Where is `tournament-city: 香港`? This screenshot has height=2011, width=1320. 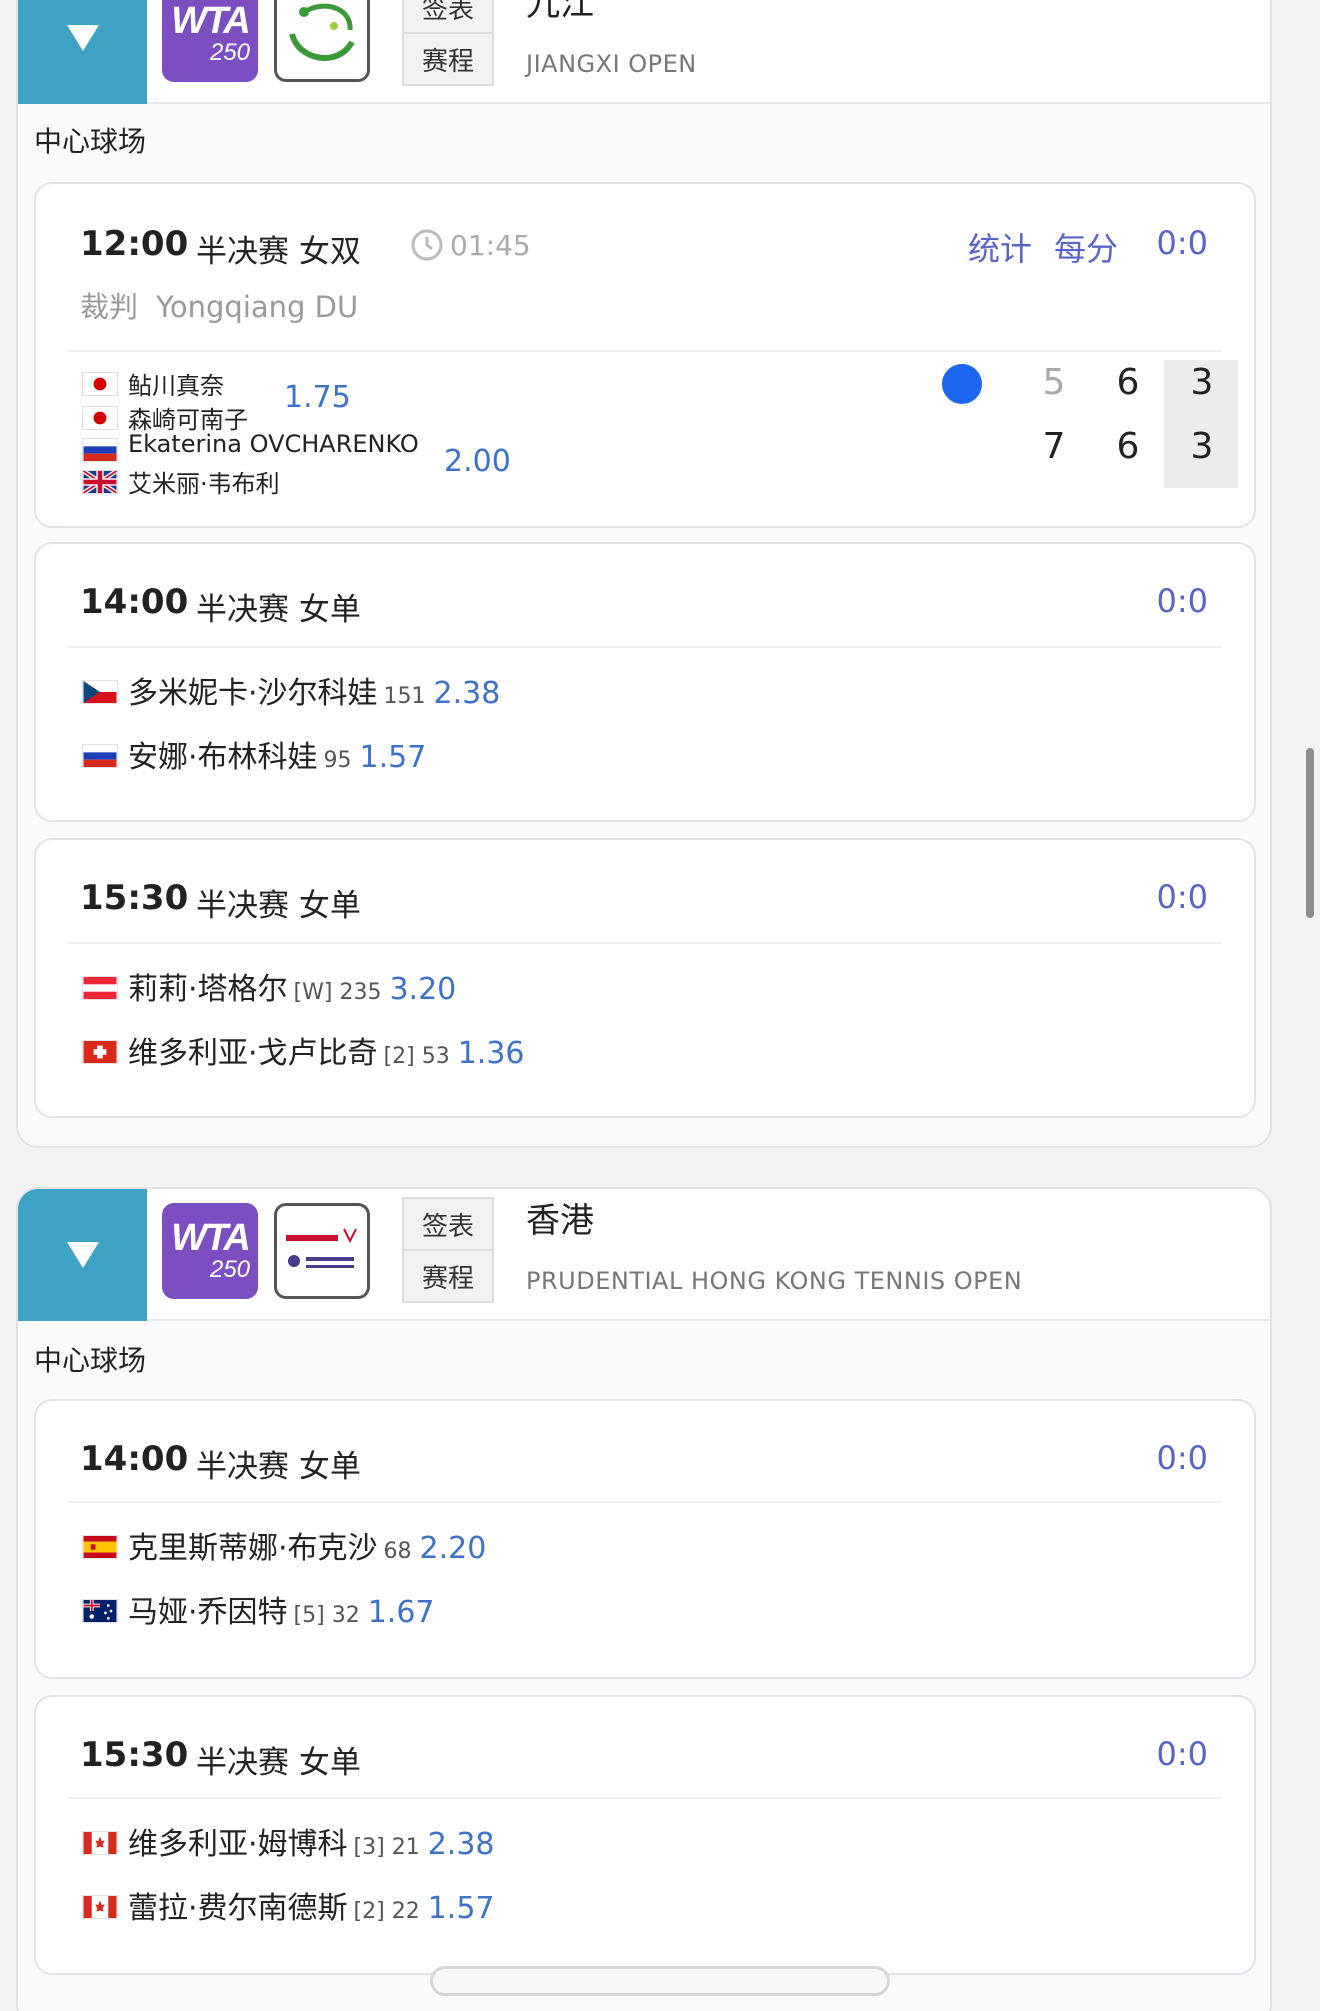
tournament-city: 香港 is located at coordinates (560, 1221).